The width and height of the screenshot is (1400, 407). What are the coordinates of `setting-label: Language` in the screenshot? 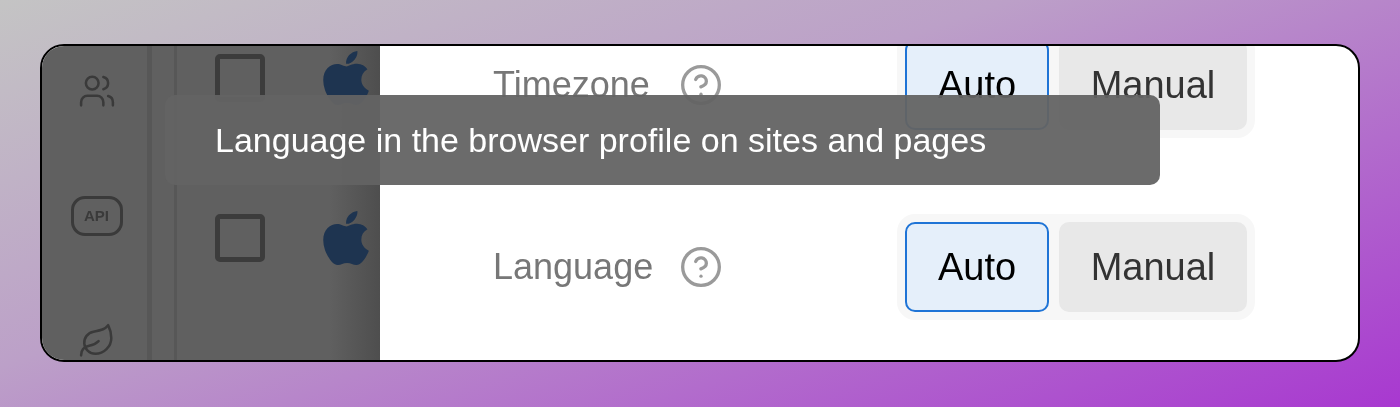 It's located at (574, 267).